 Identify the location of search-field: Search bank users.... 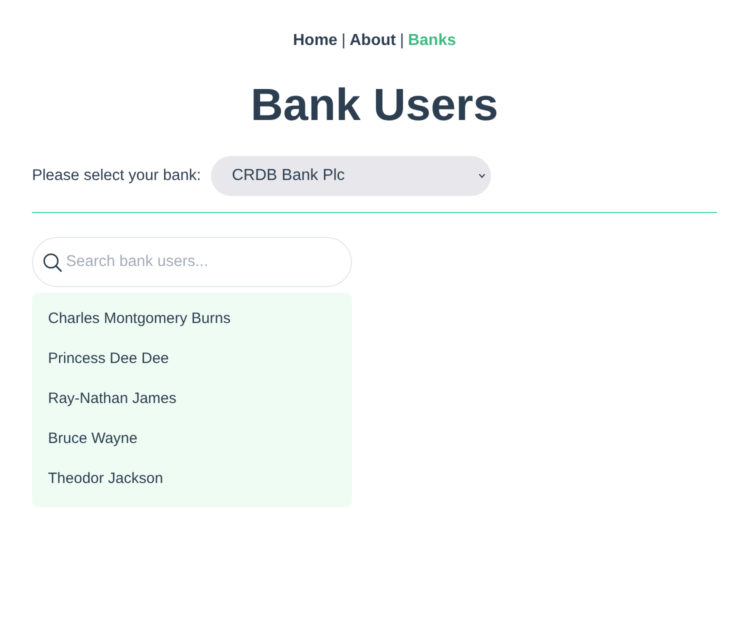
(192, 262).